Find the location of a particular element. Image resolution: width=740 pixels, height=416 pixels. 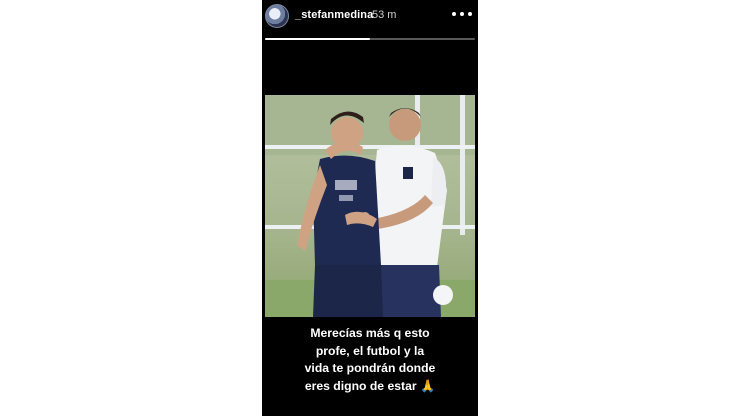

avatar is located at coordinates (277, 16).